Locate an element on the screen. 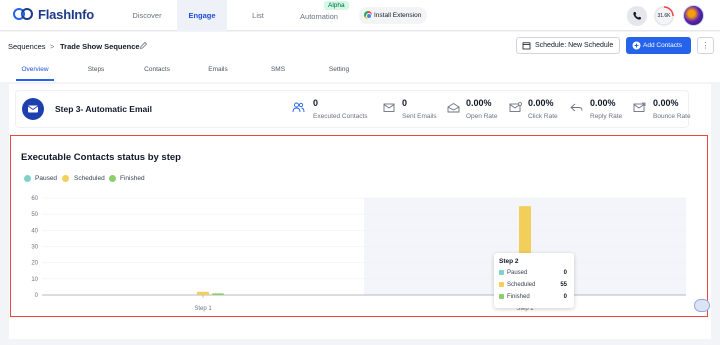  tooltip-scheduled-value: 55 is located at coordinates (563, 285).